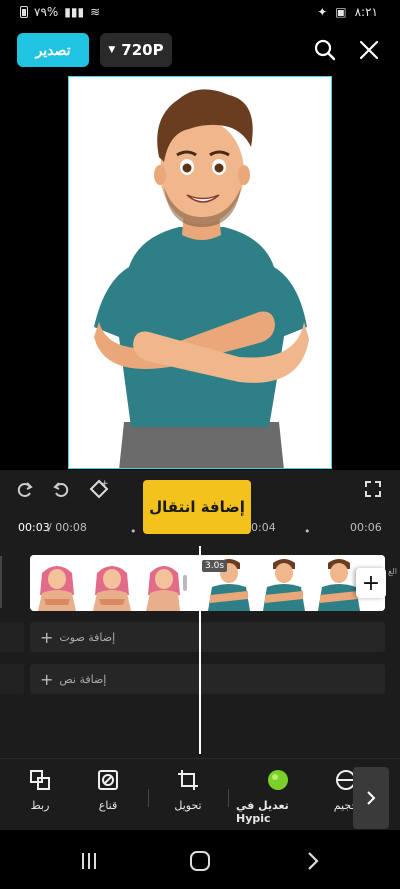 This screenshot has height=889, width=400. I want to click on add-transition-tooltip: إضافة انتقال, so click(197, 507).